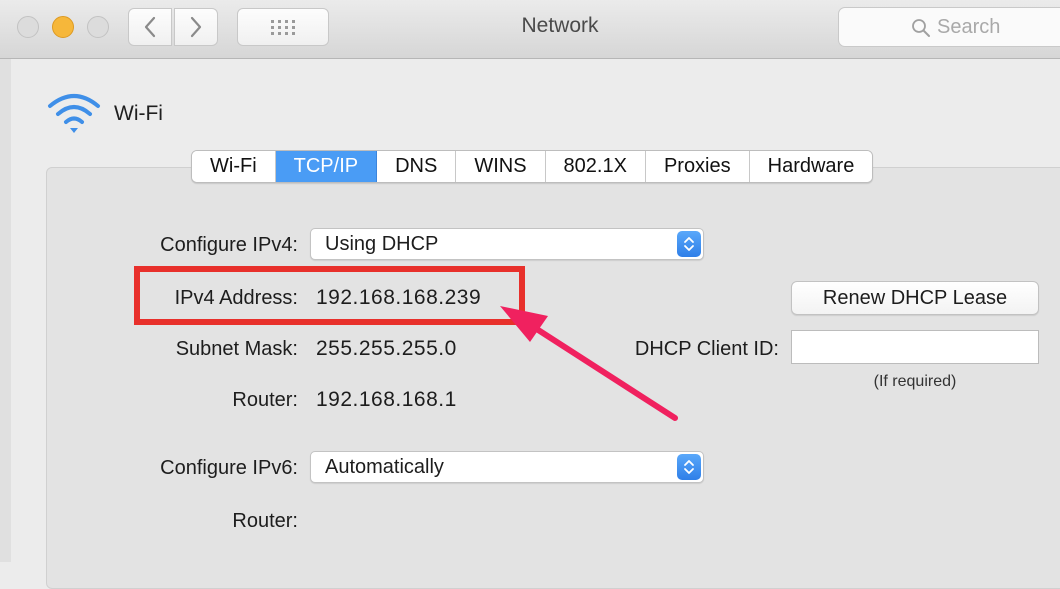 The image size is (1060, 589). Describe the element at coordinates (265, 400) in the screenshot. I see `router-label: Router:` at that location.